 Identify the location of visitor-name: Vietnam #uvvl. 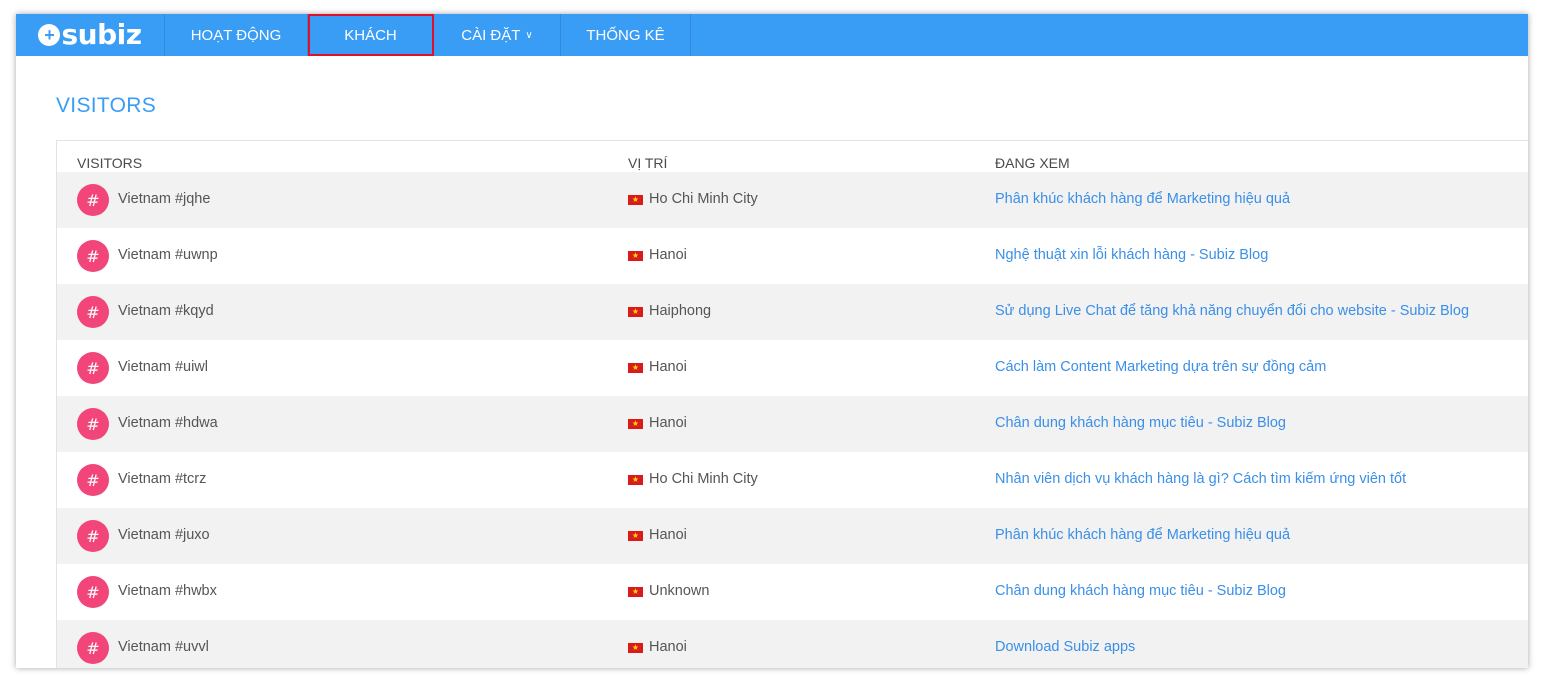
(163, 647).